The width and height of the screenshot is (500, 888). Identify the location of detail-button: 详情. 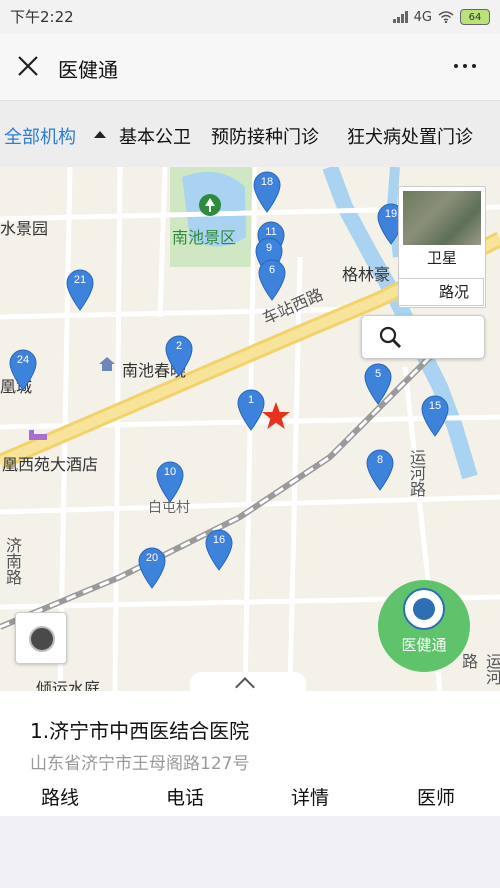
(310, 796).